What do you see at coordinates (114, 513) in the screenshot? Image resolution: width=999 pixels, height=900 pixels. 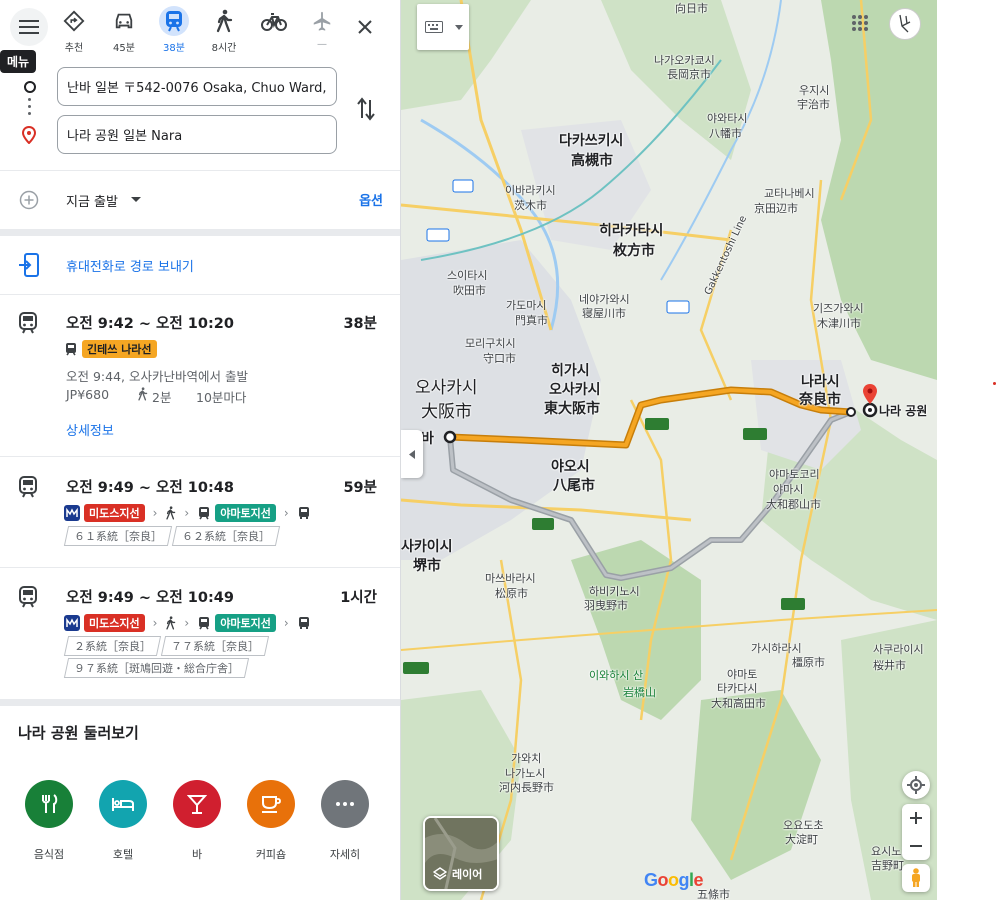 I see `line-badge: 미도스지선` at bounding box center [114, 513].